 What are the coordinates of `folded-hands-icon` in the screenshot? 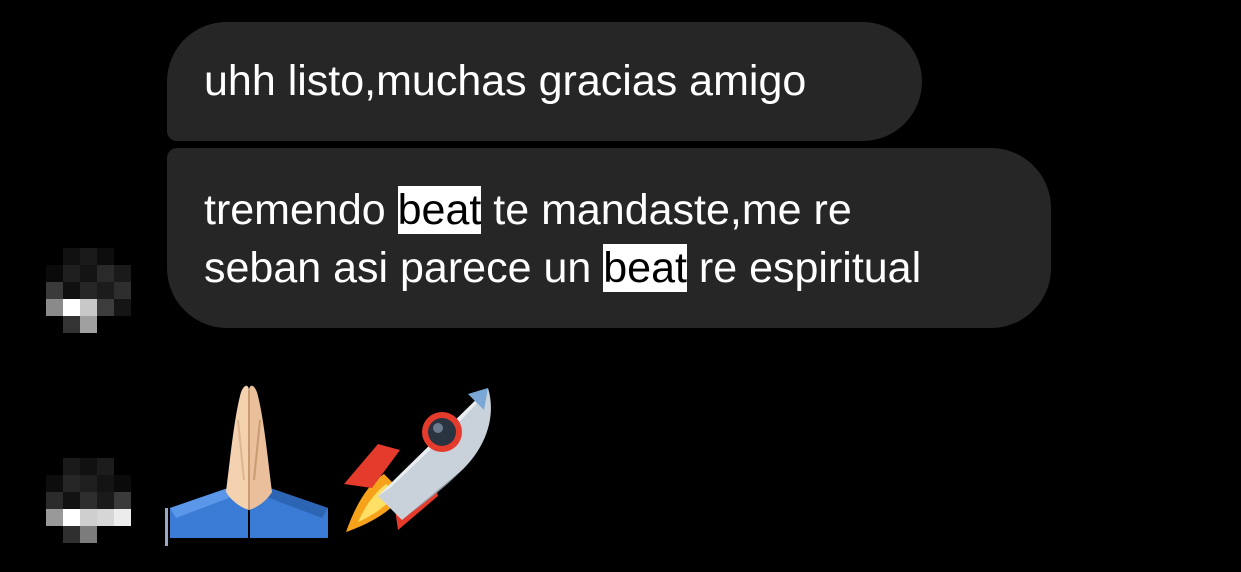 It's located at (249, 459).